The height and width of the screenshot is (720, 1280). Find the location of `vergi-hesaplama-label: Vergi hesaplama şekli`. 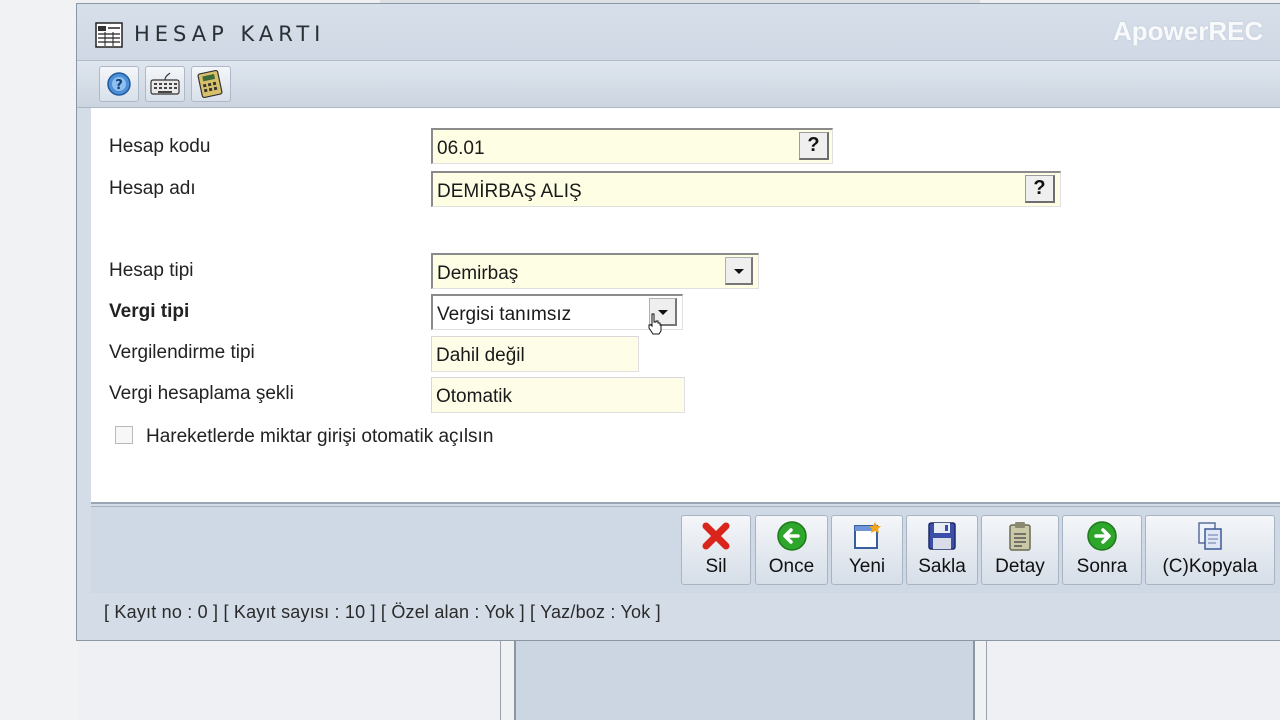

vergi-hesaplama-label: Vergi hesaplama şekli is located at coordinates (201, 393).